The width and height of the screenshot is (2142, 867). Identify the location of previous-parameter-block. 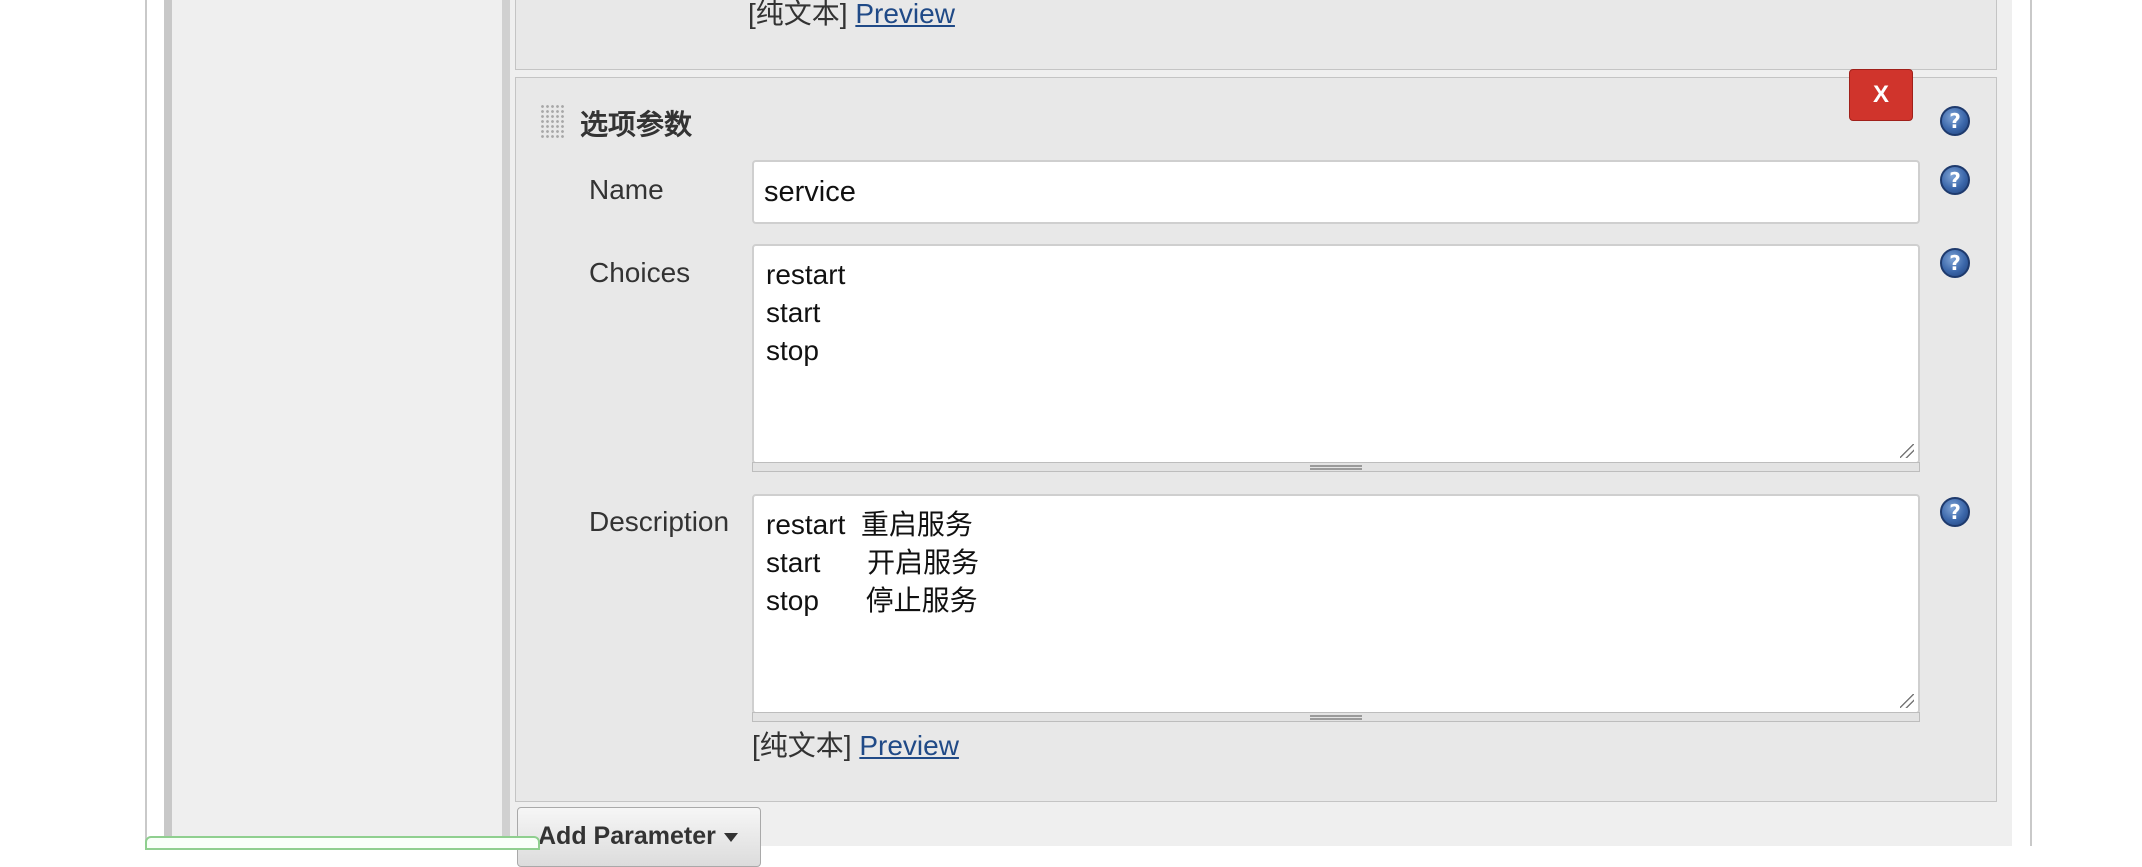
(1256, 35).